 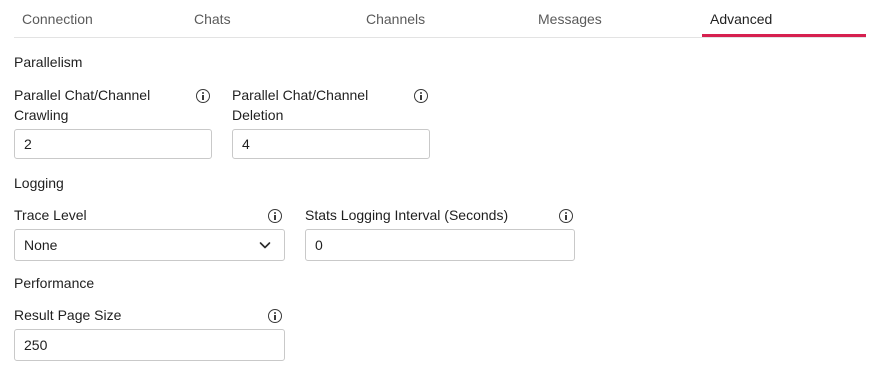 What do you see at coordinates (265, 245) in the screenshot?
I see `chevron-down-icon` at bounding box center [265, 245].